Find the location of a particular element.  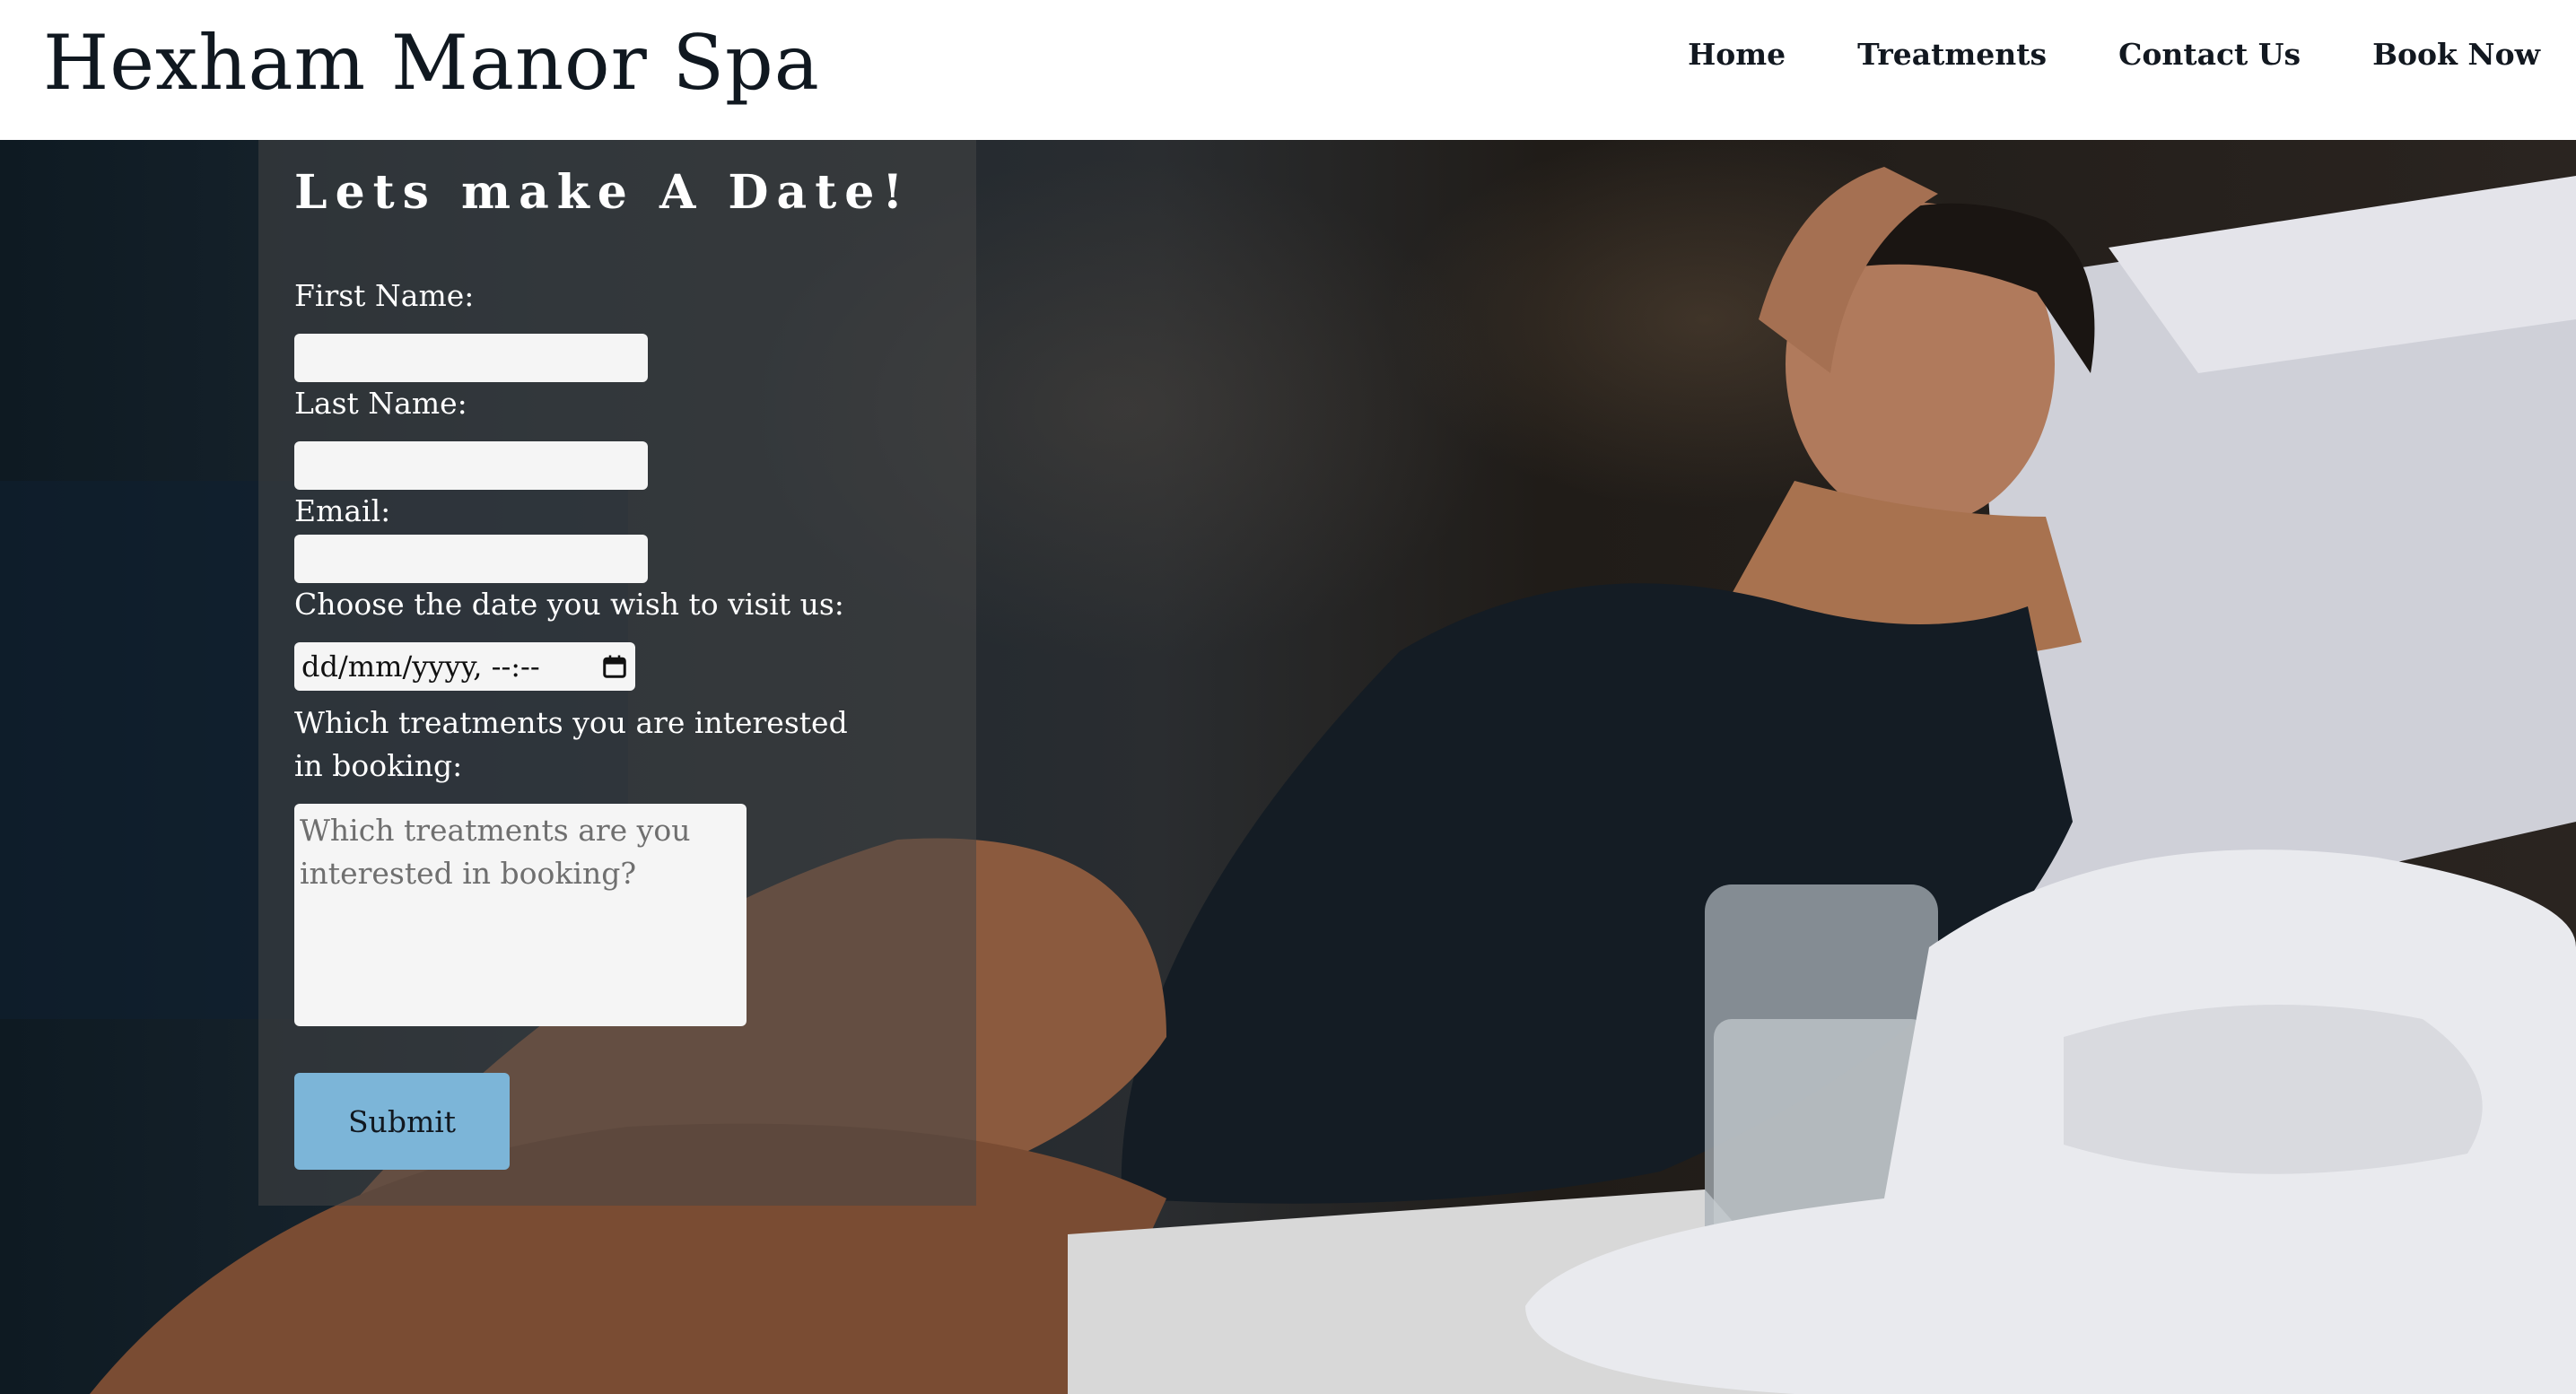

form-title: Lets make A Date! is located at coordinates (603, 192).